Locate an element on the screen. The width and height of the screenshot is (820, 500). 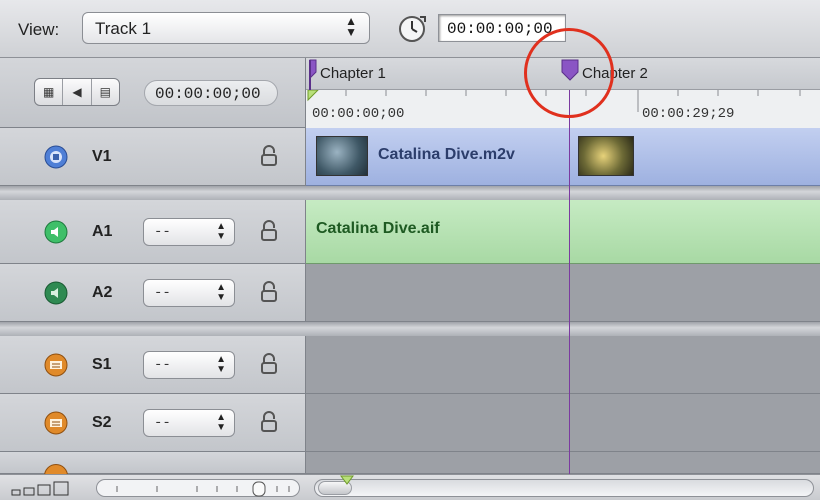
ruler-time-start: 00:00:00;00 is located at coordinates (358, 114).